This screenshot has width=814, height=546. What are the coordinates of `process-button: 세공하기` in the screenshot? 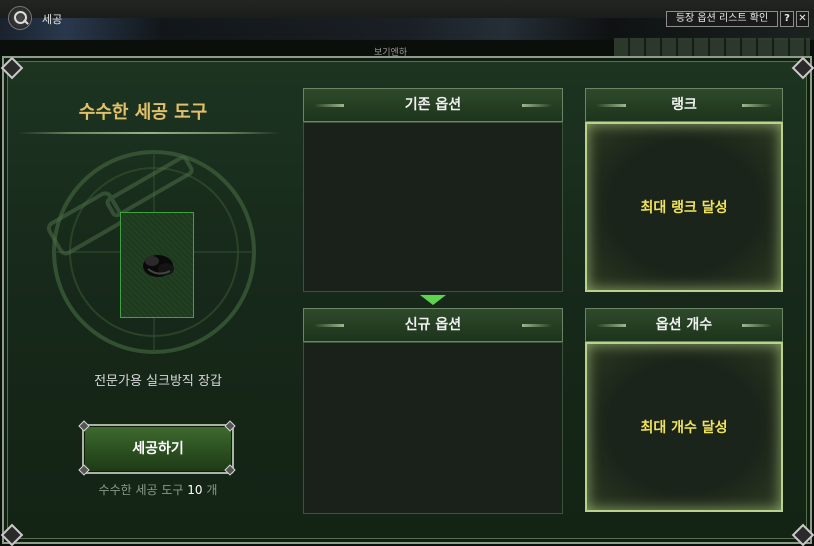 It's located at (158, 449).